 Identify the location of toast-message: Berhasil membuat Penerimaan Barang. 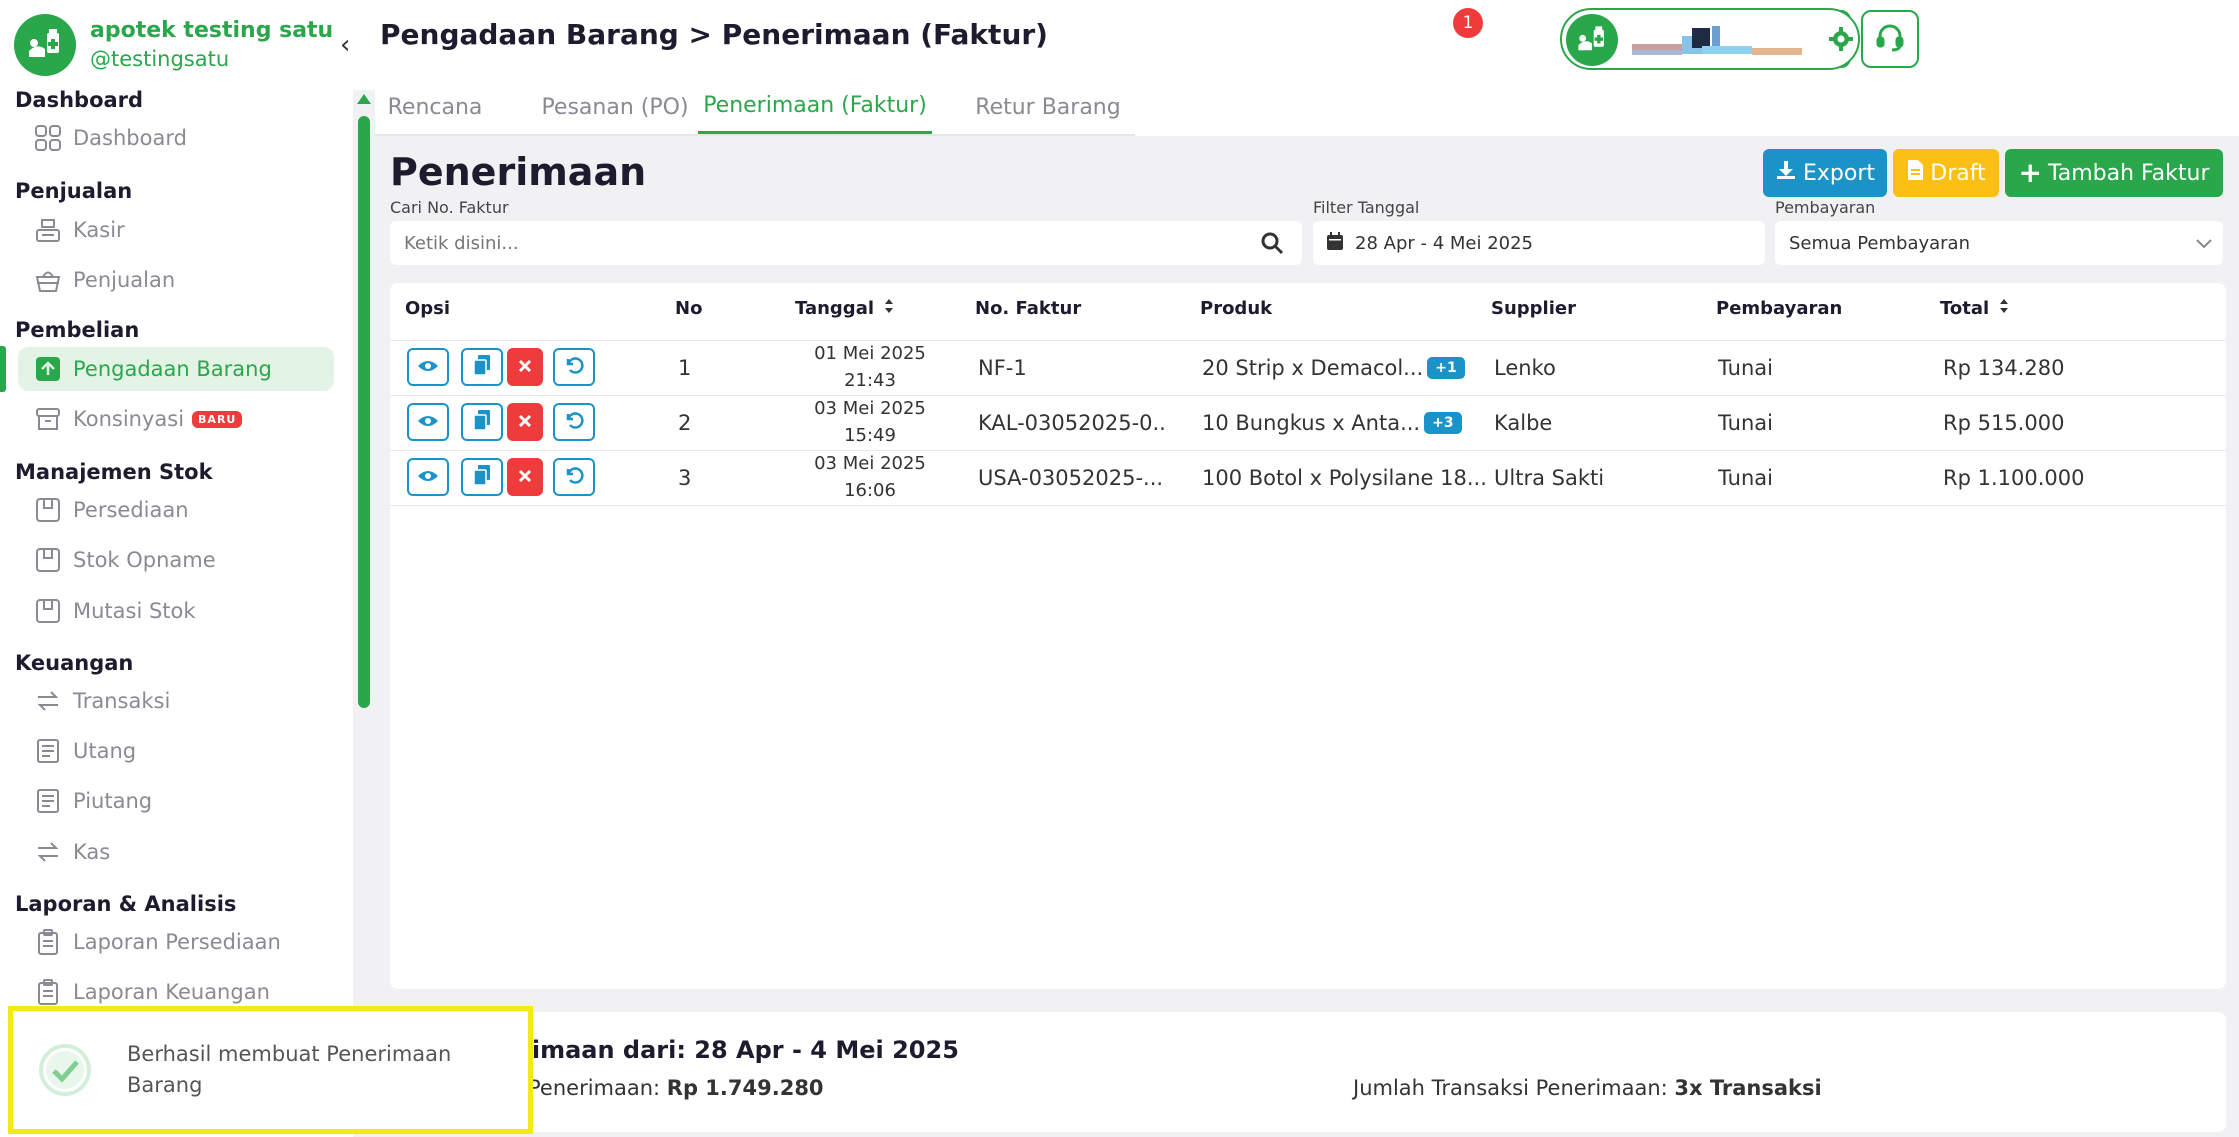
(289, 1069).